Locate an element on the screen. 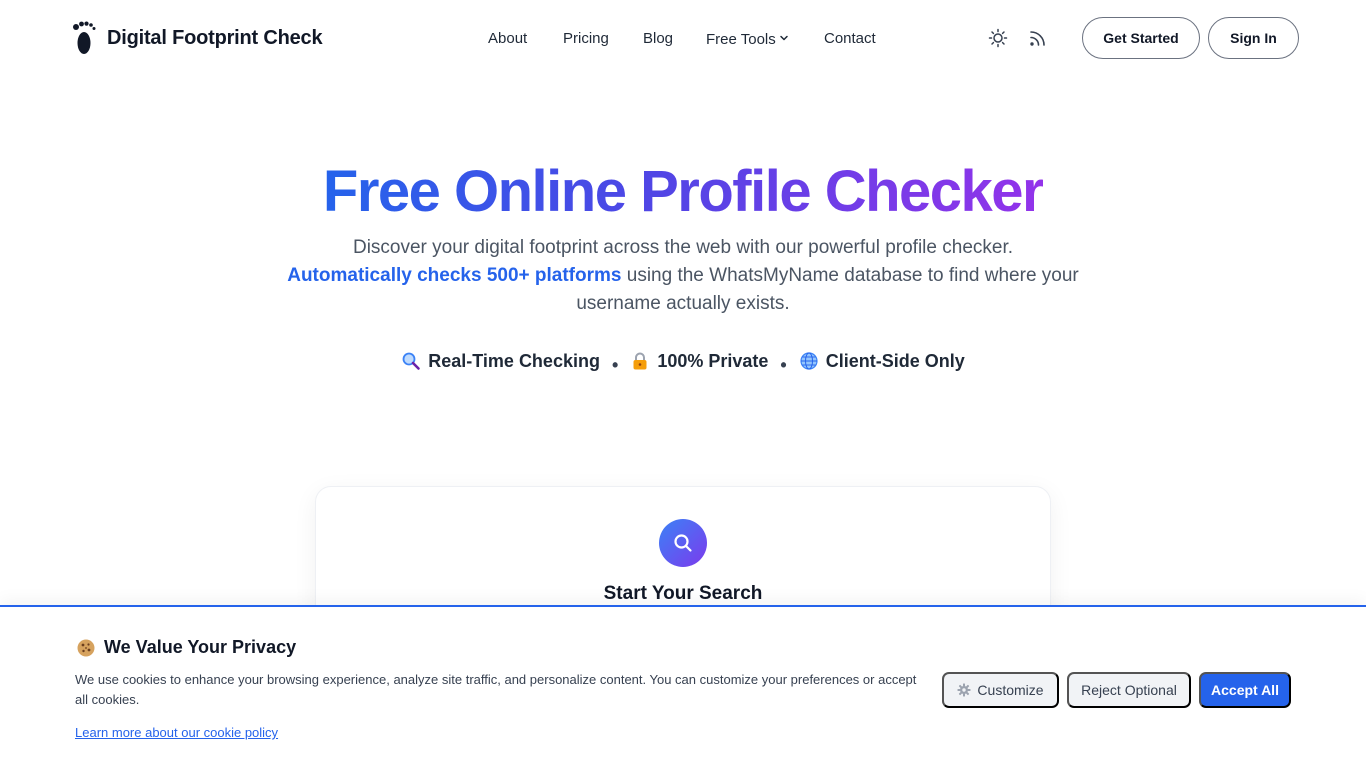 The width and height of the screenshot is (1366, 768). reject-optional-button: Reject Optional is located at coordinates (1129, 690).